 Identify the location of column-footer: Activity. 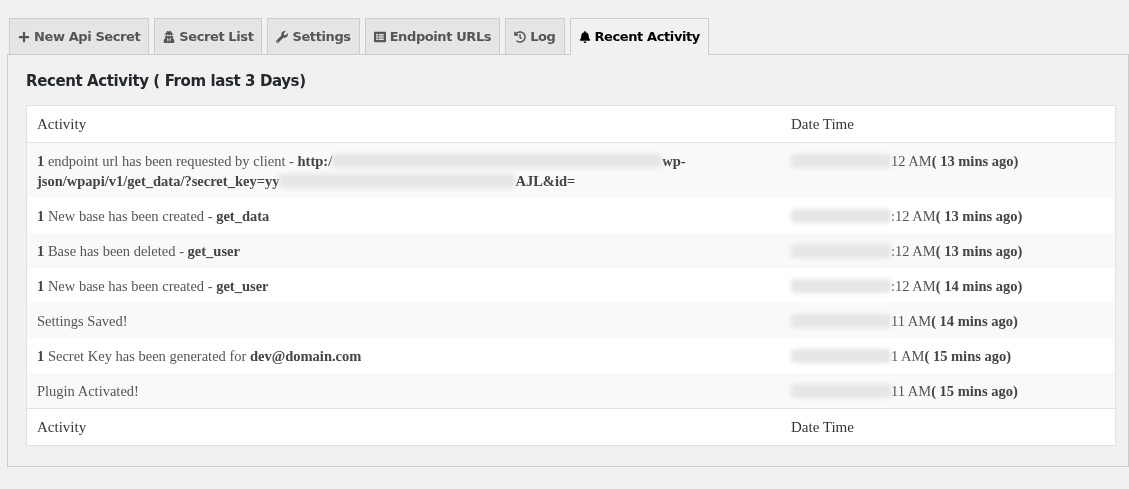
(404, 427).